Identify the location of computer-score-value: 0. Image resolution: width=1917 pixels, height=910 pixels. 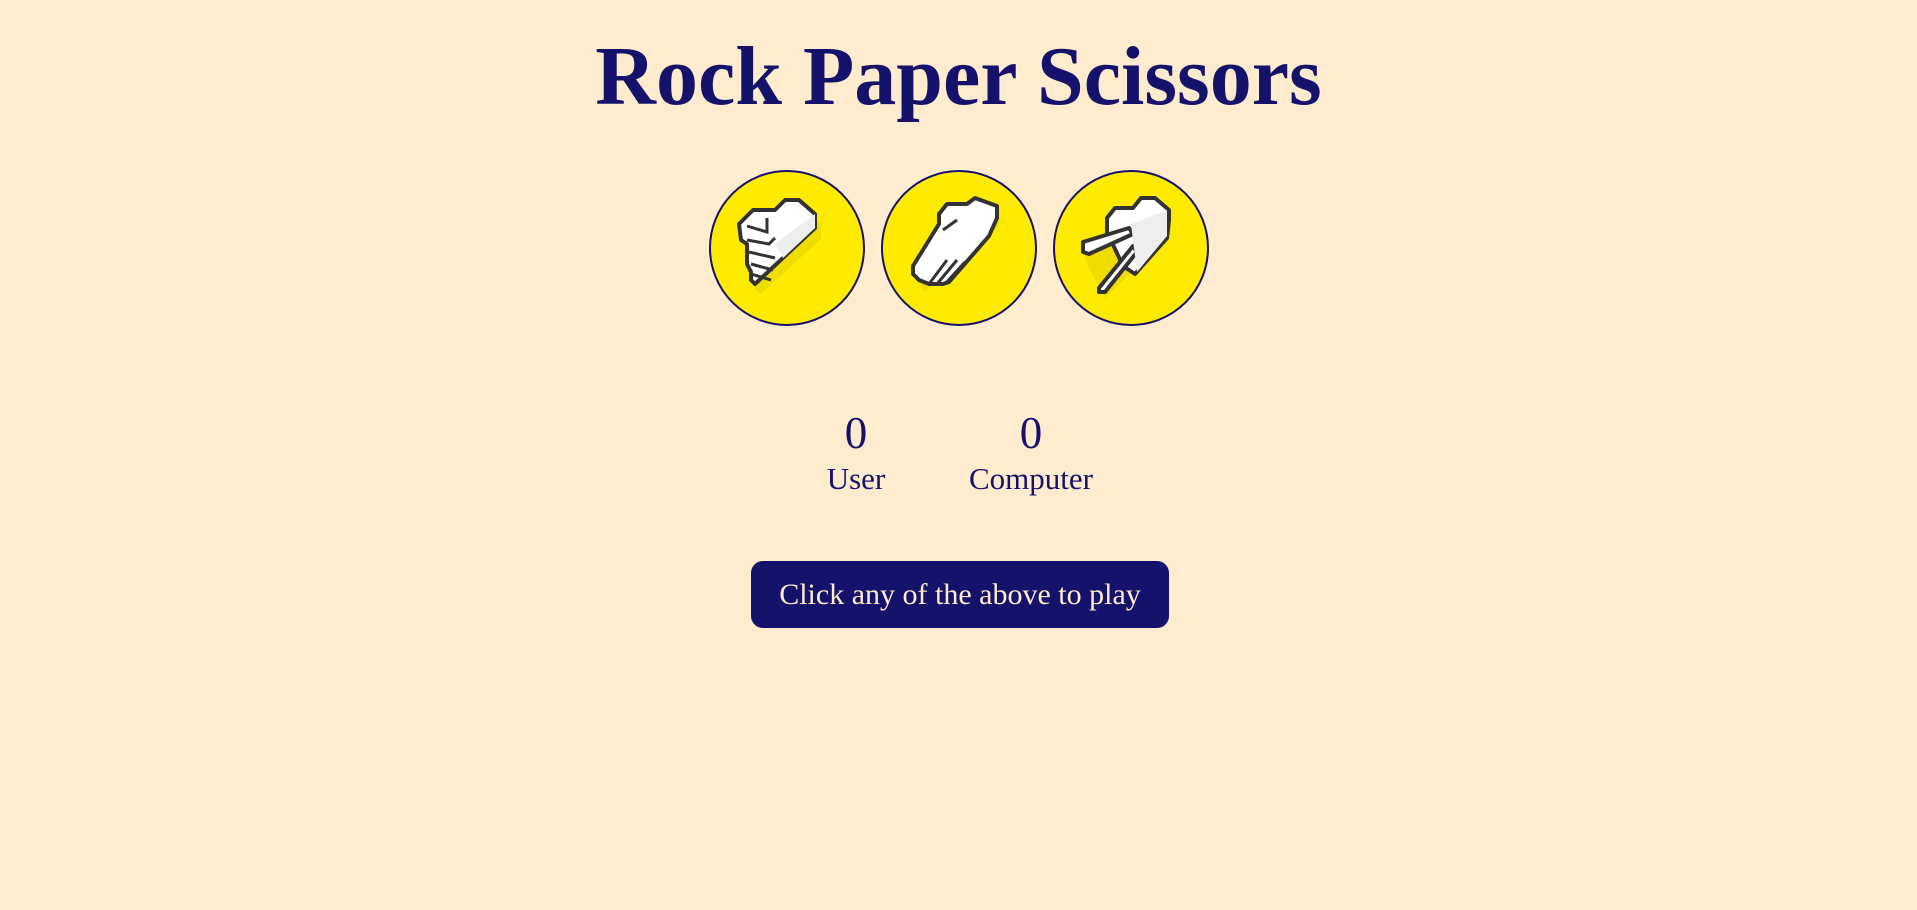
(1031, 433).